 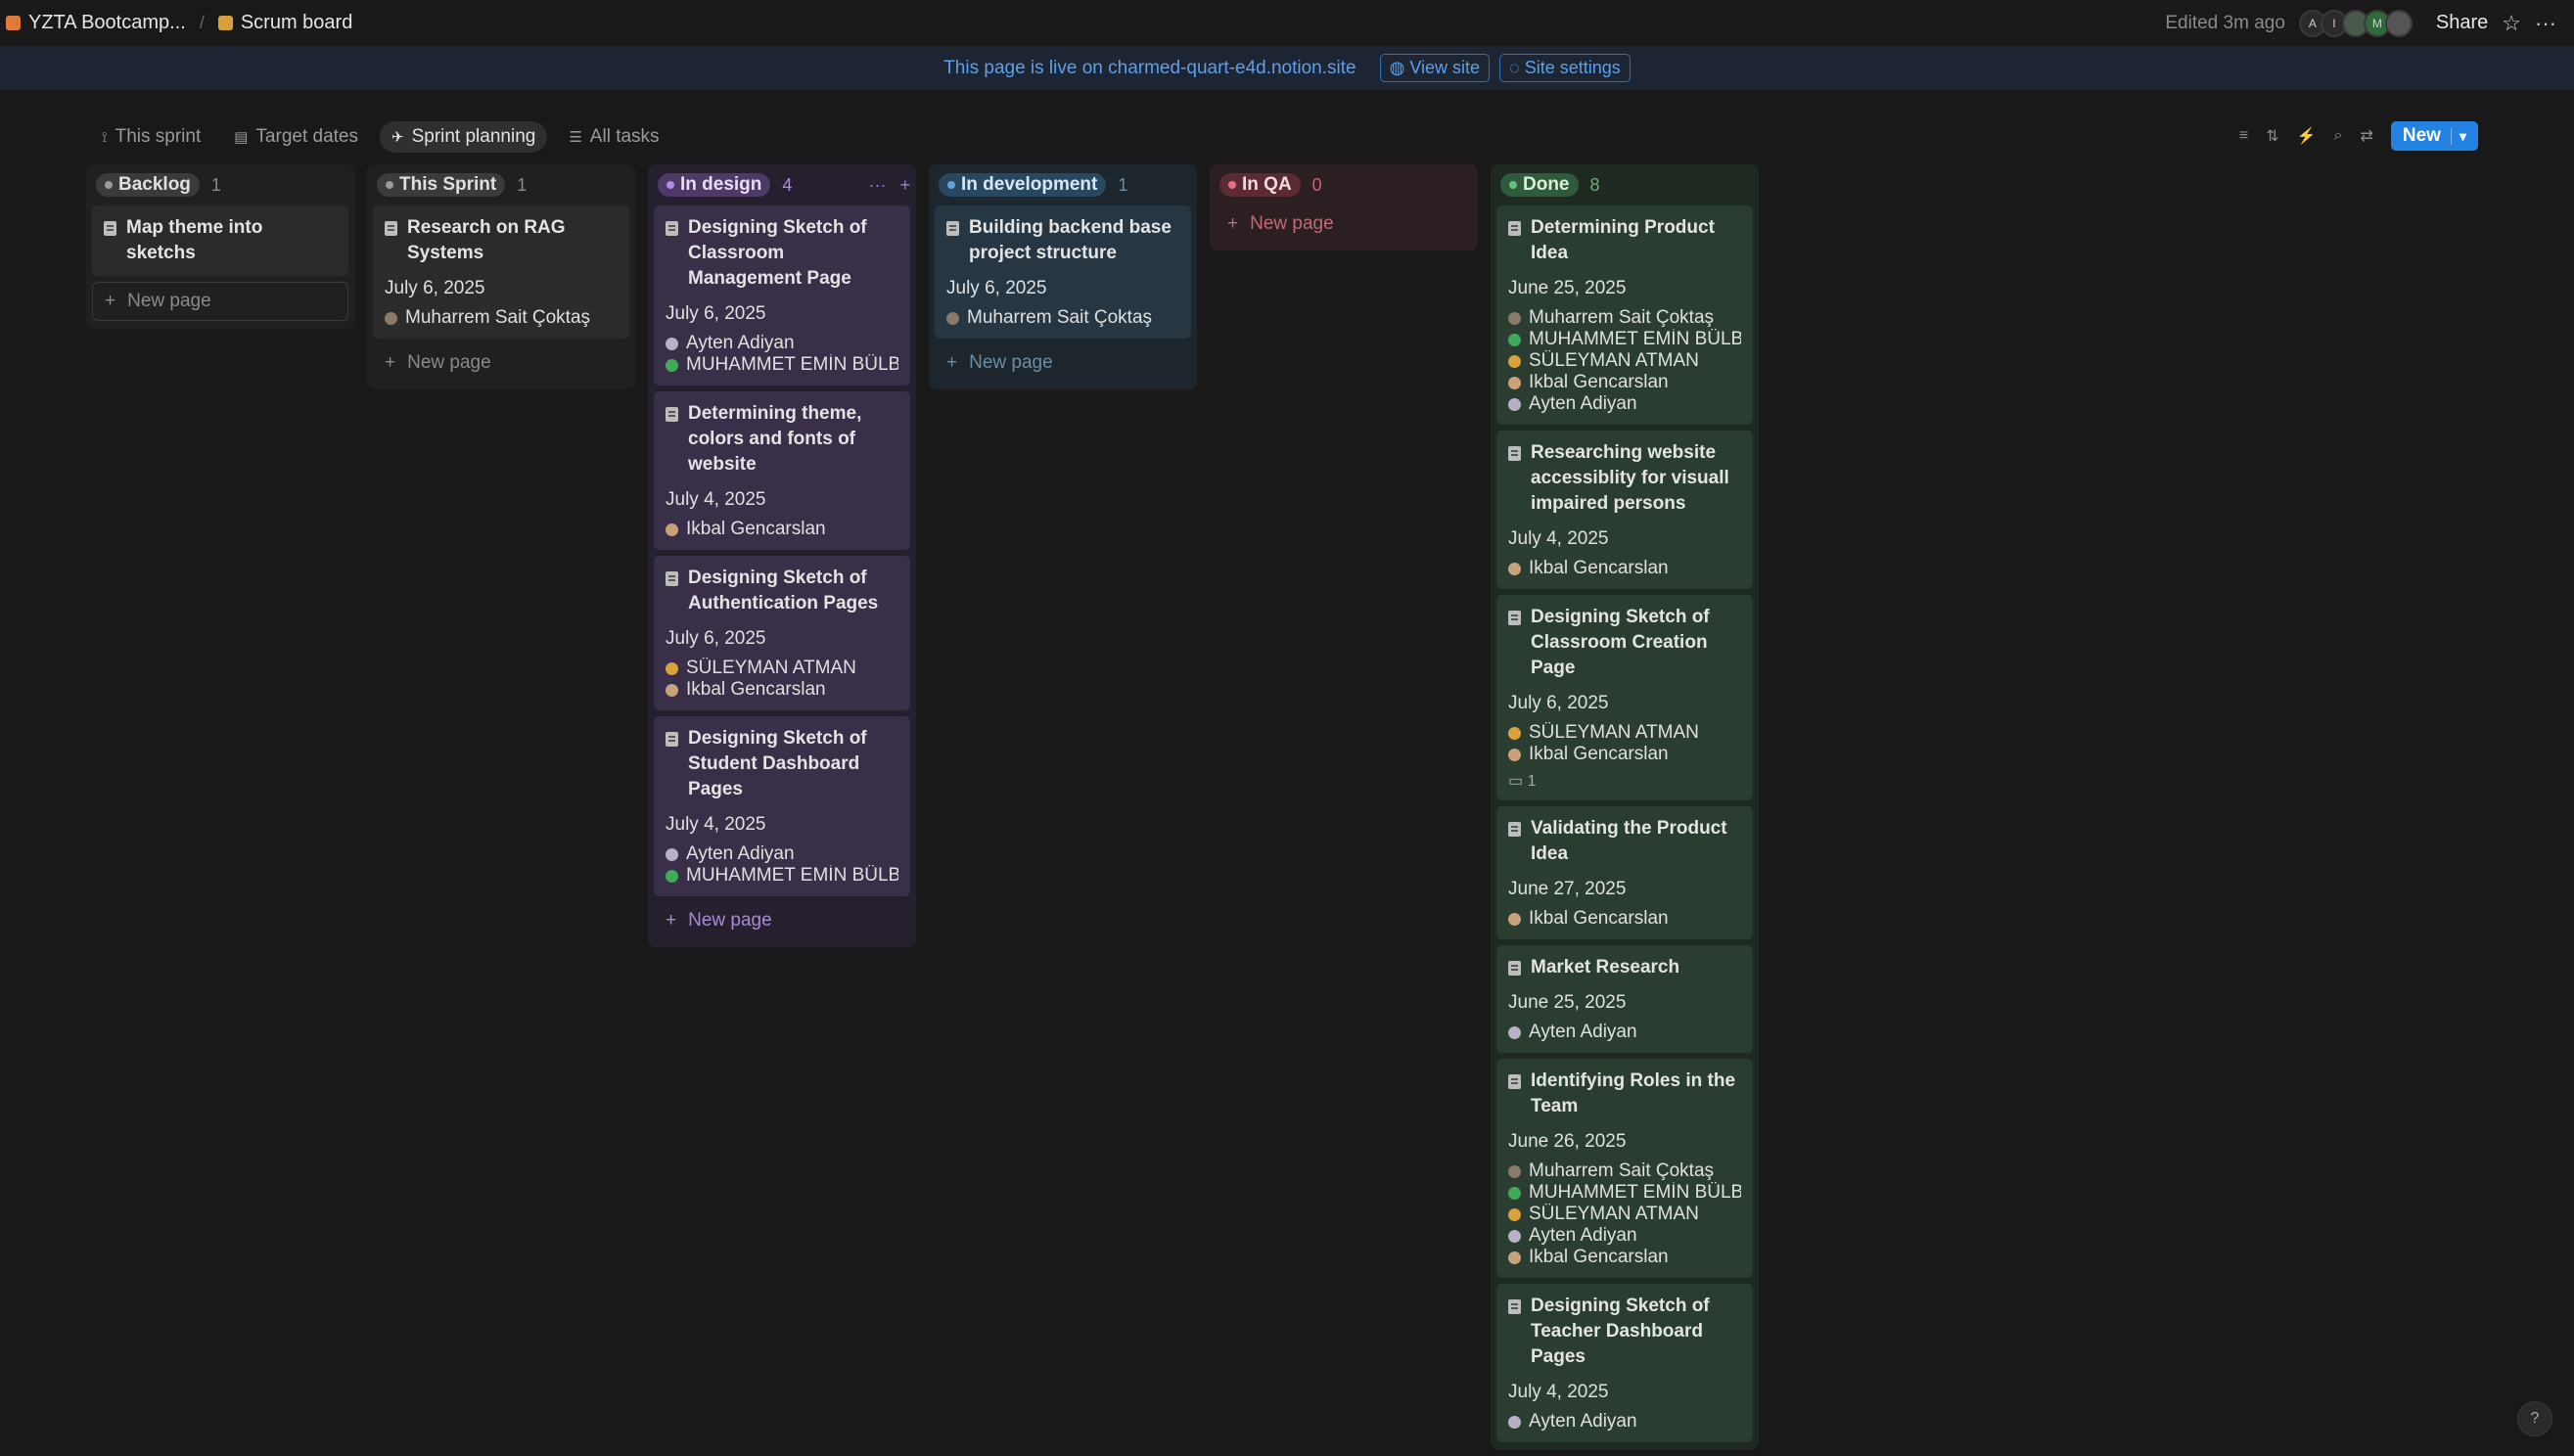 What do you see at coordinates (2434, 136) in the screenshot?
I see `new-button: New ▾` at bounding box center [2434, 136].